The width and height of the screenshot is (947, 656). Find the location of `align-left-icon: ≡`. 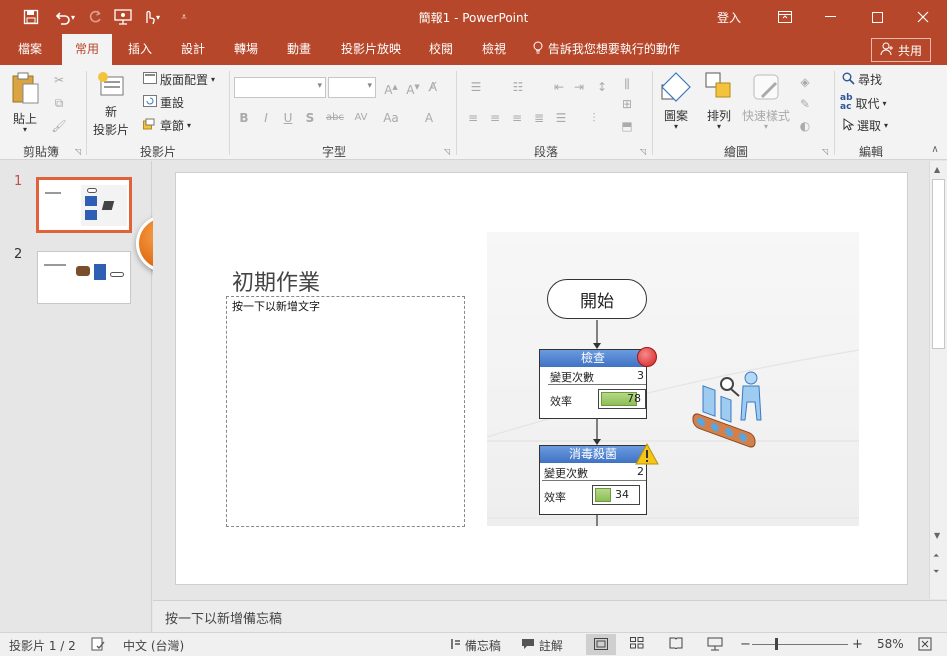

align-left-icon: ≡ is located at coordinates (473, 118).